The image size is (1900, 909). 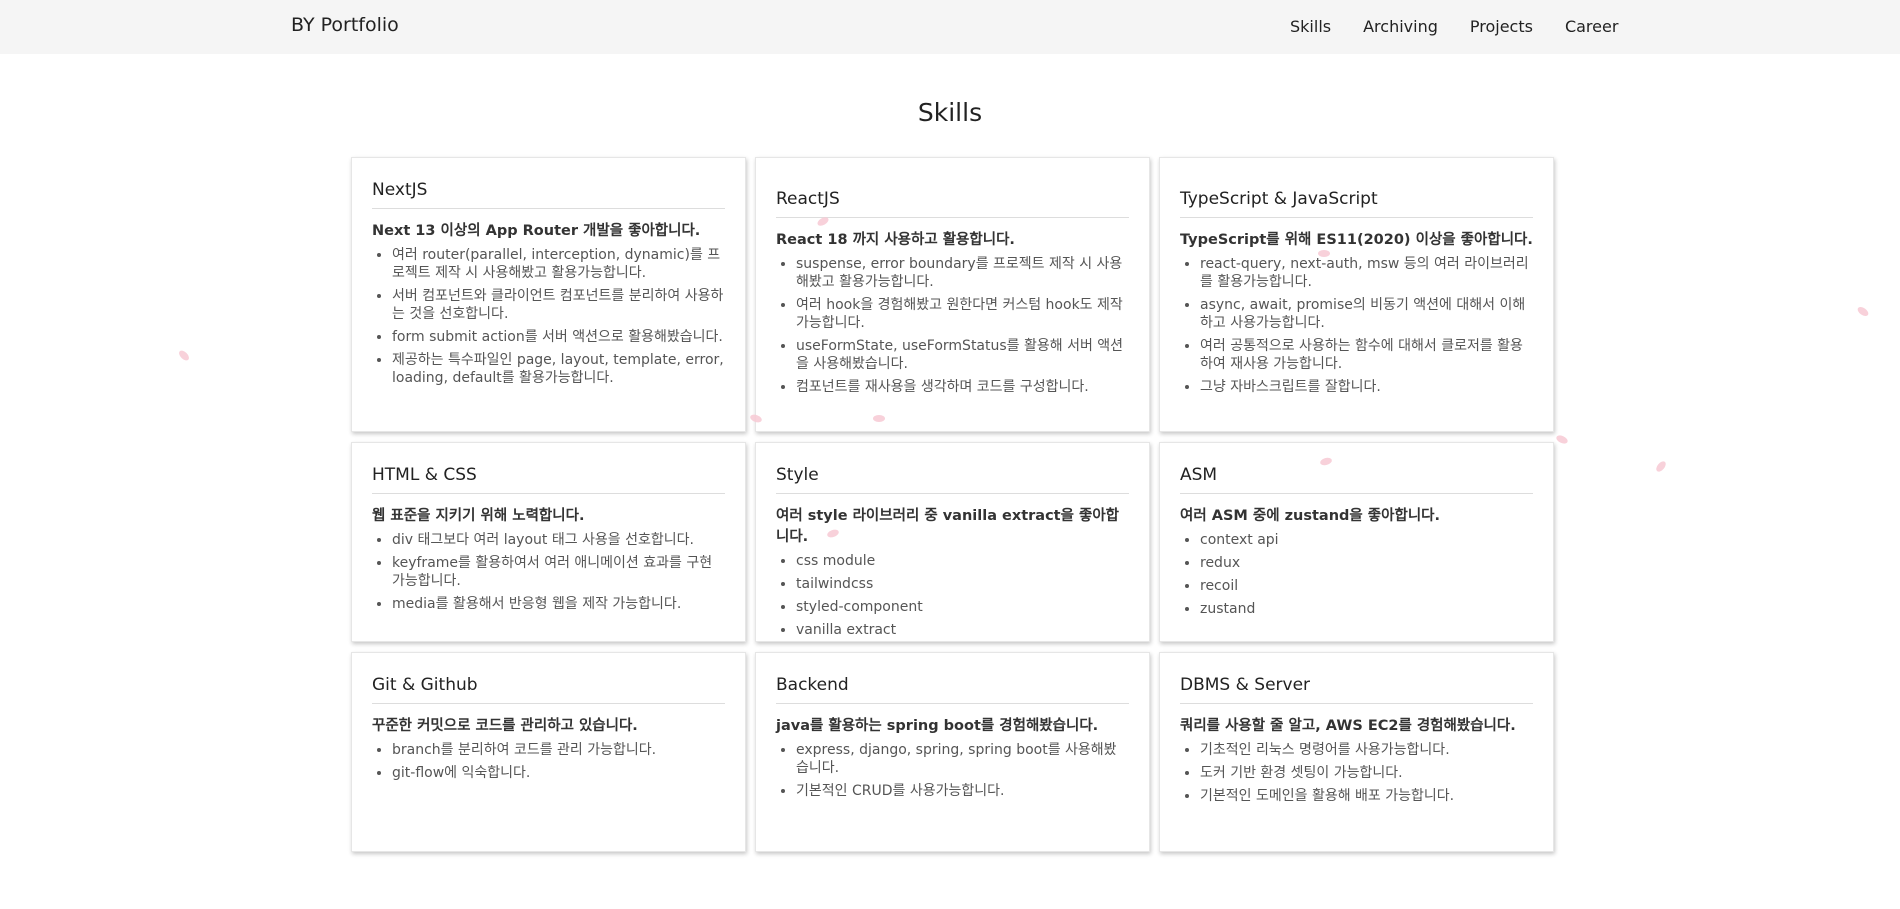 I want to click on list-item: 컴포넌트를 재사용을 생각하며 코드를 구성합니다., so click(x=962, y=387).